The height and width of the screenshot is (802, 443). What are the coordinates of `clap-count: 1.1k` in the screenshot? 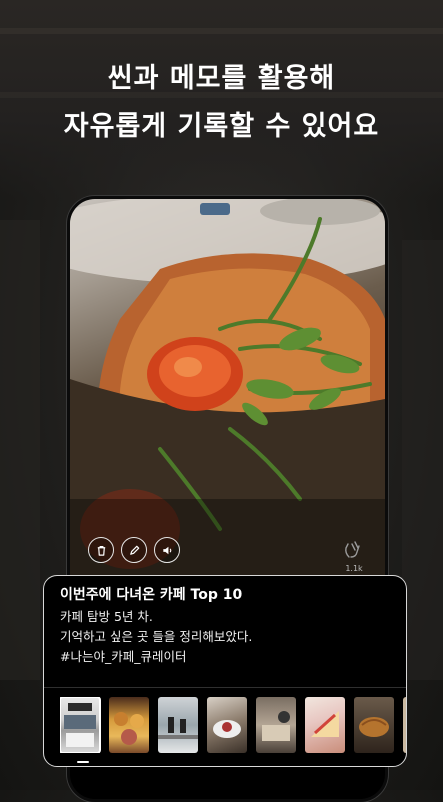 It's located at (354, 568).